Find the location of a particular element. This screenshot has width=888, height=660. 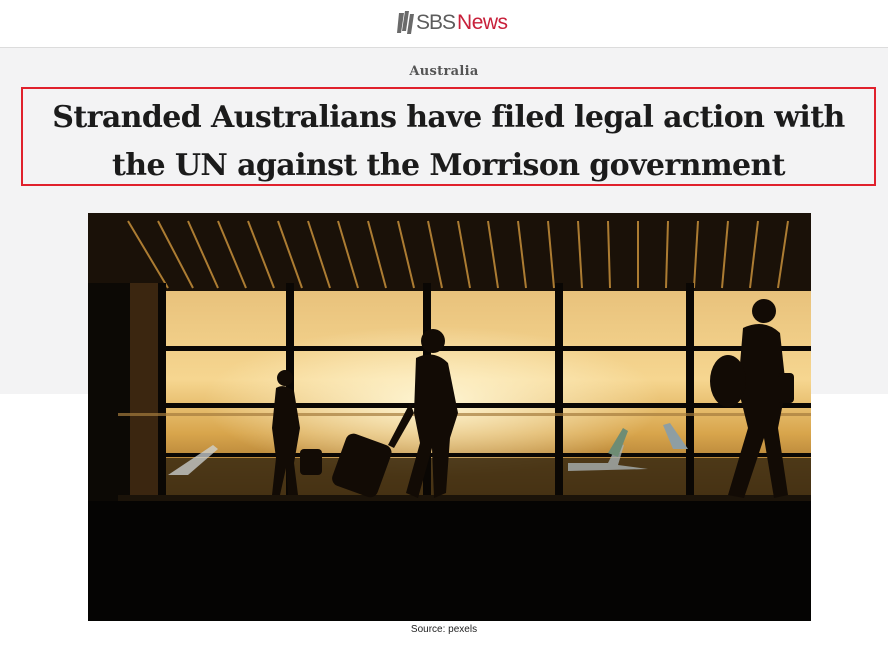

image-caption: Source: pexels is located at coordinates (444, 629).